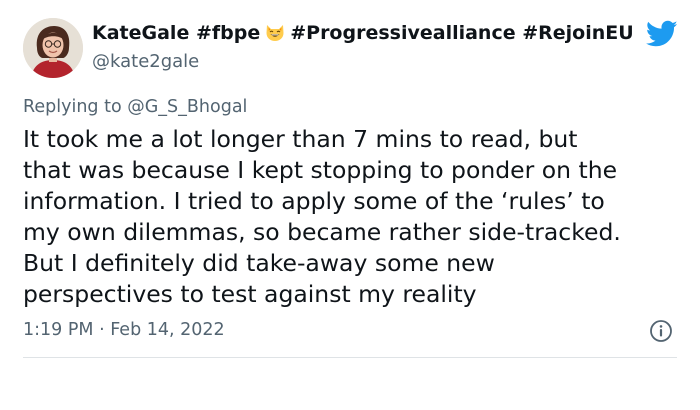  Describe the element at coordinates (350, 357) in the screenshot. I see `divider` at that location.